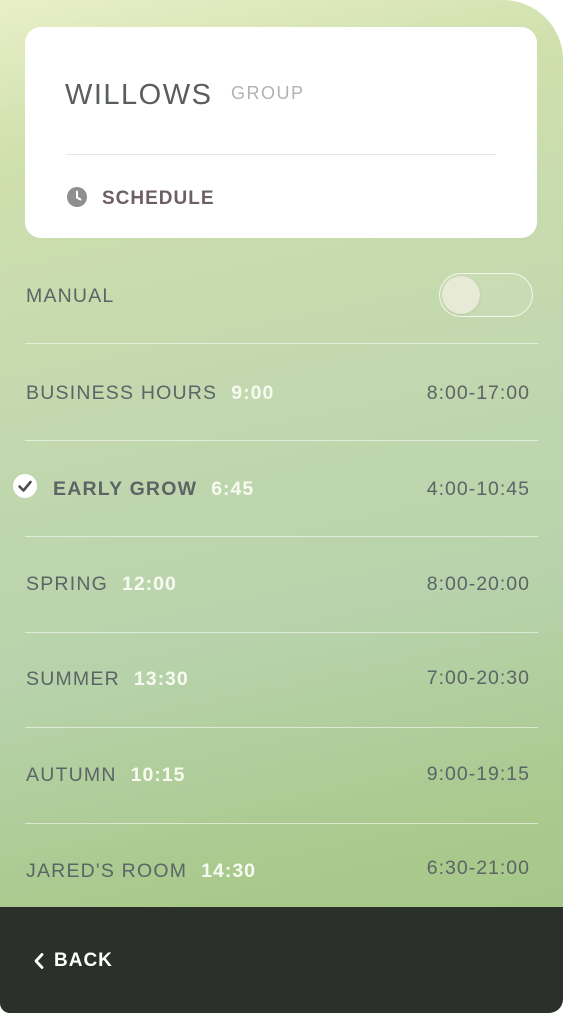 The width and height of the screenshot is (563, 1013). Describe the element at coordinates (122, 393) in the screenshot. I see `schedule-name: BUSINESS HOURS` at that location.